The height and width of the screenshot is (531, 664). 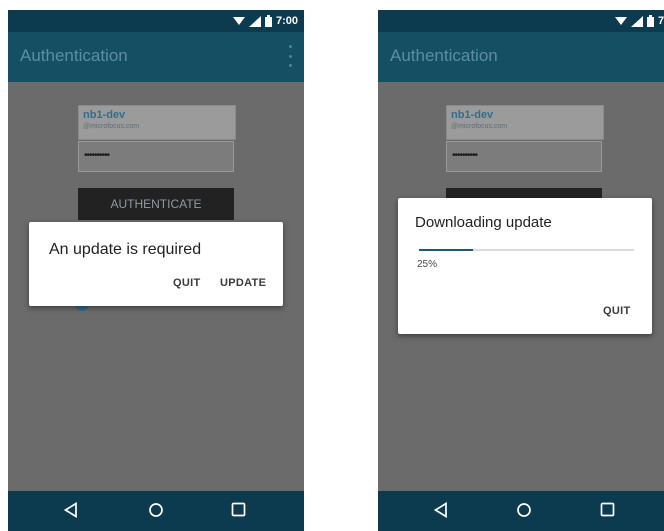 What do you see at coordinates (526, 250) in the screenshot?
I see `download-progress-bar` at bounding box center [526, 250].